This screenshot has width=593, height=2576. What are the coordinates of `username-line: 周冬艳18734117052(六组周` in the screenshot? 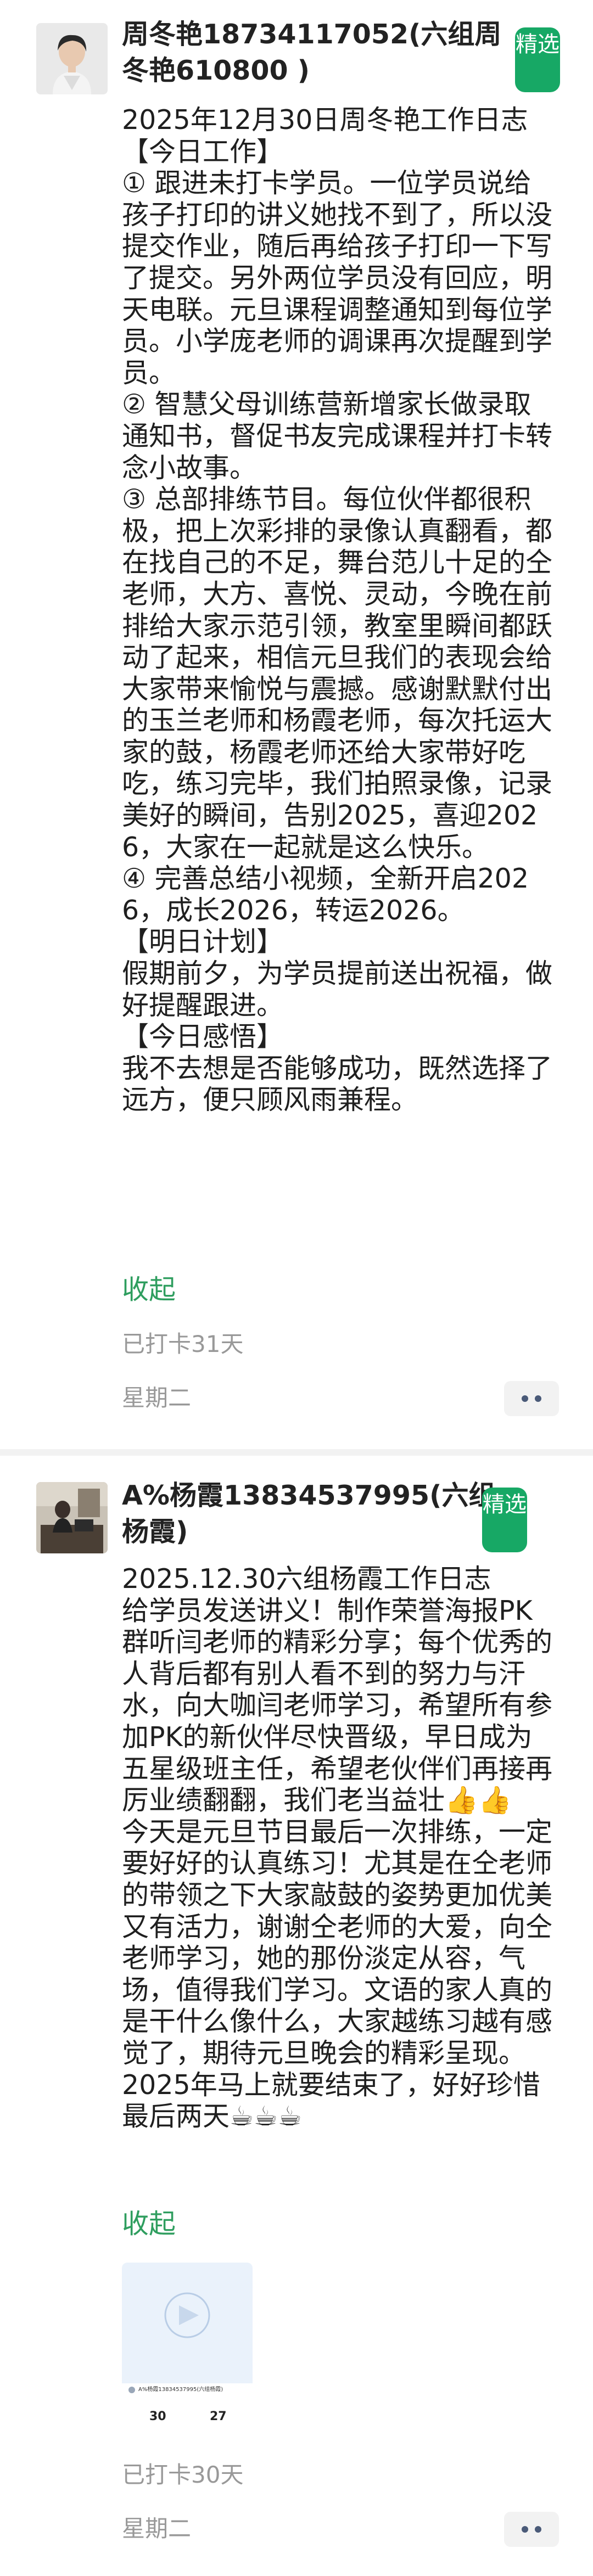 It's located at (312, 34).